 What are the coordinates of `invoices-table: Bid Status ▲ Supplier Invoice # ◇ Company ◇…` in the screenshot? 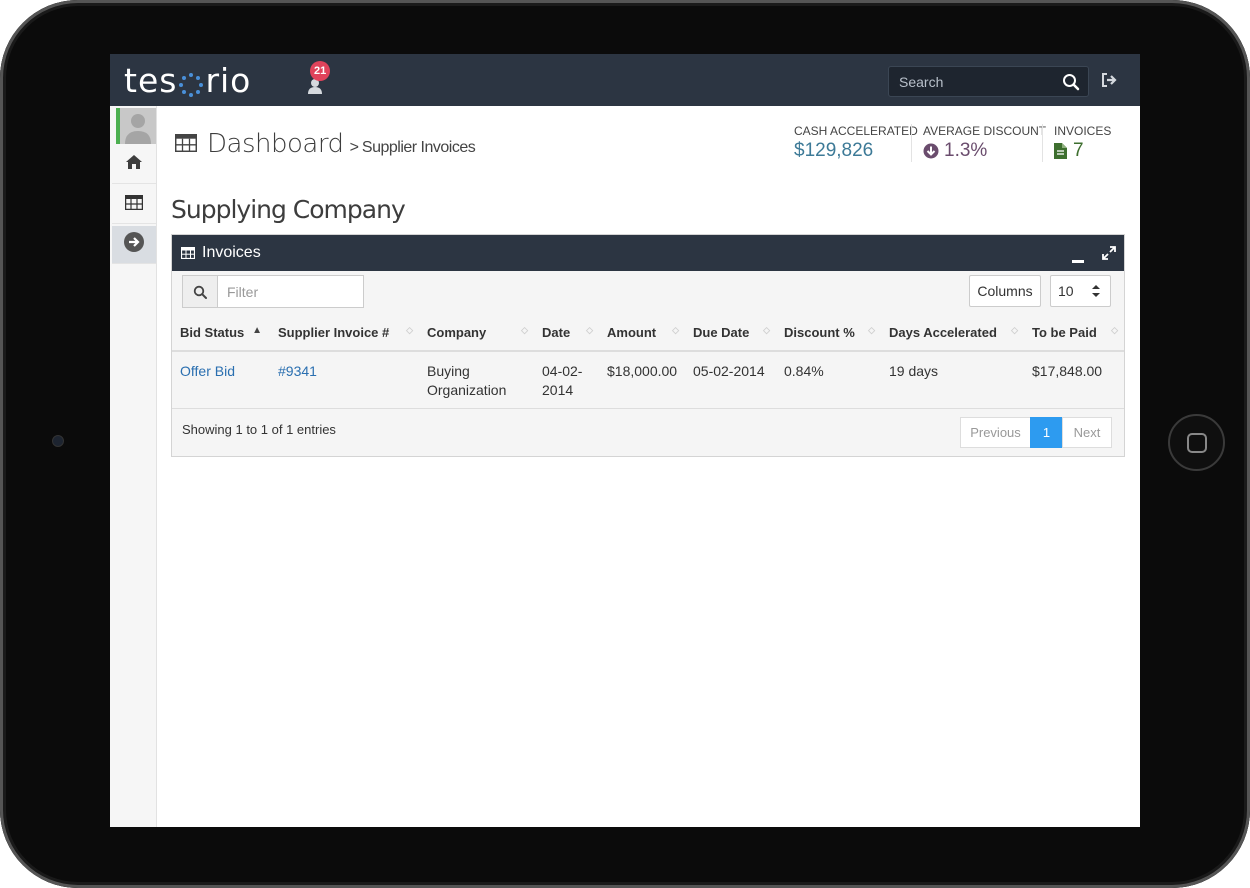 It's located at (648, 362).